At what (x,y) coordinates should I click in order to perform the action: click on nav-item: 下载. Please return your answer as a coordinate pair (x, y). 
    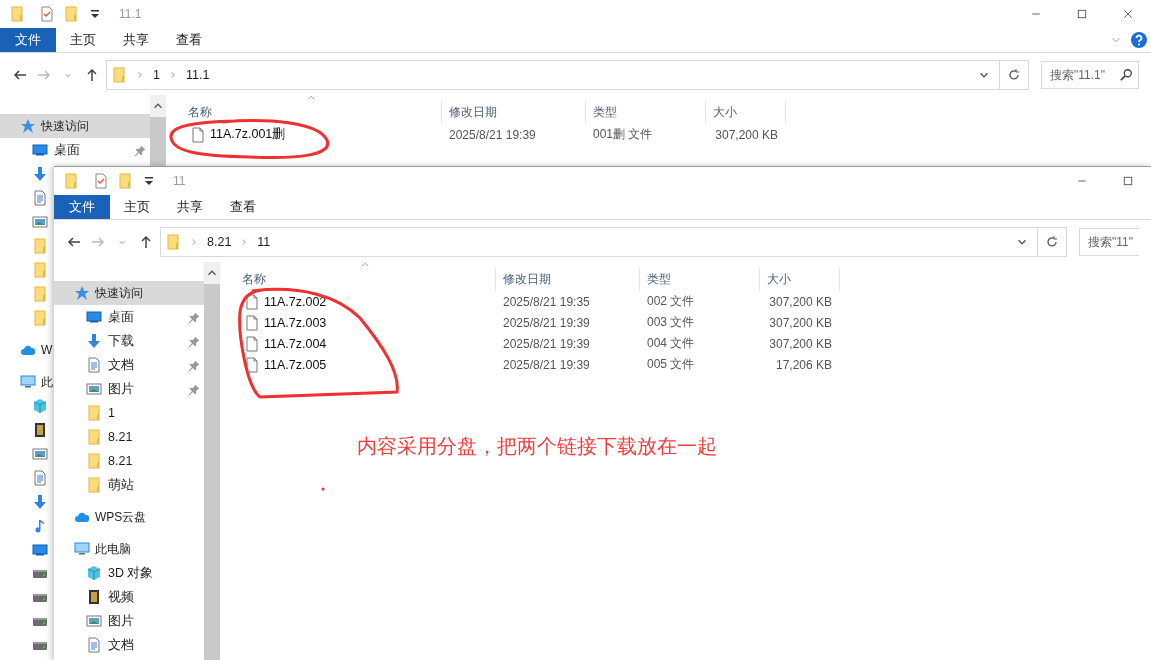
    Looking at the image, I should click on (129, 341).